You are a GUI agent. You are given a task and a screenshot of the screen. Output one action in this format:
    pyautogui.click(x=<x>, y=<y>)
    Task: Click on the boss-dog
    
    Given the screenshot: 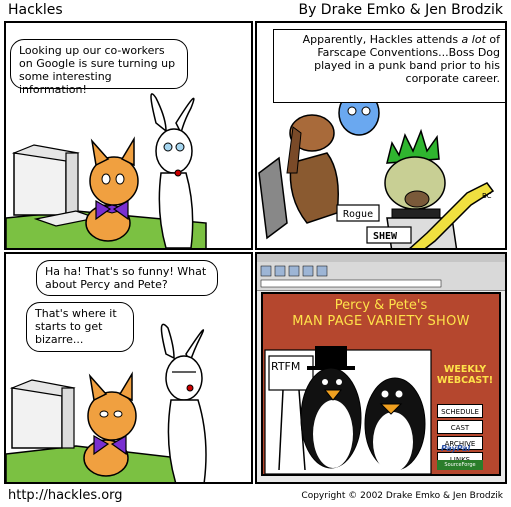 What is the action you would take?
    pyautogui.click(x=312, y=169)
    